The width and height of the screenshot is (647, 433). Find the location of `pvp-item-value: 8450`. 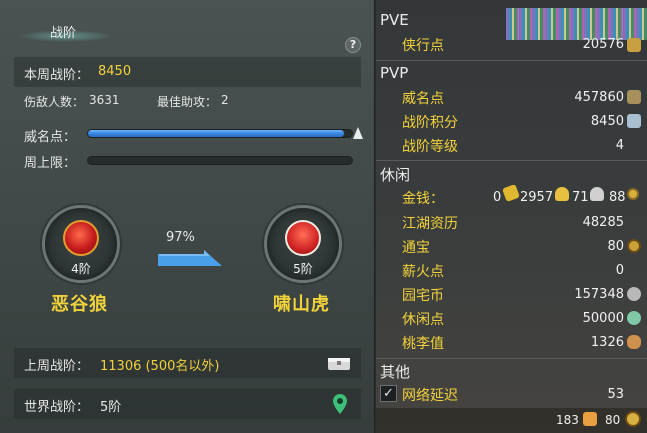

pvp-item-value: 8450 is located at coordinates (607, 121).